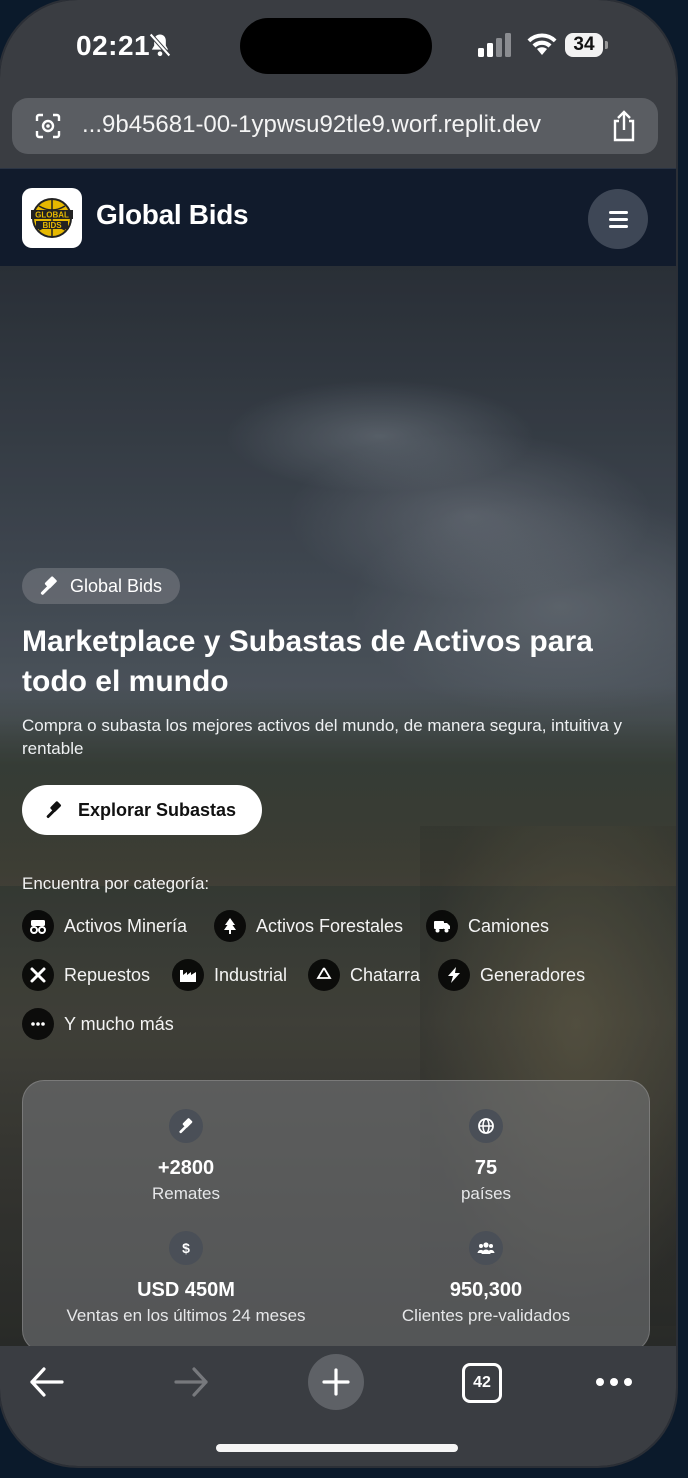  I want to click on category-generators: Generadores, so click(511, 975).